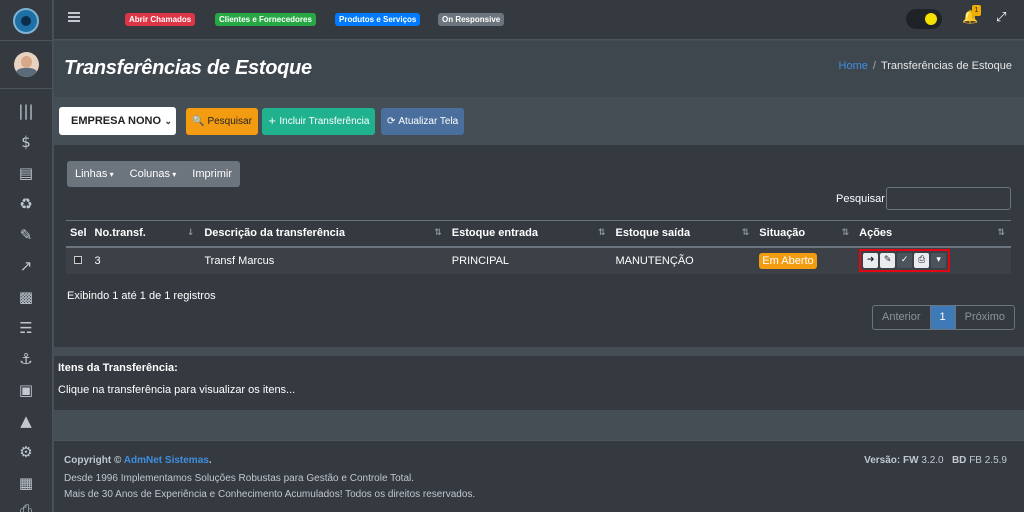  What do you see at coordinates (26, 142) in the screenshot?
I see `dollar-icon: $` at bounding box center [26, 142].